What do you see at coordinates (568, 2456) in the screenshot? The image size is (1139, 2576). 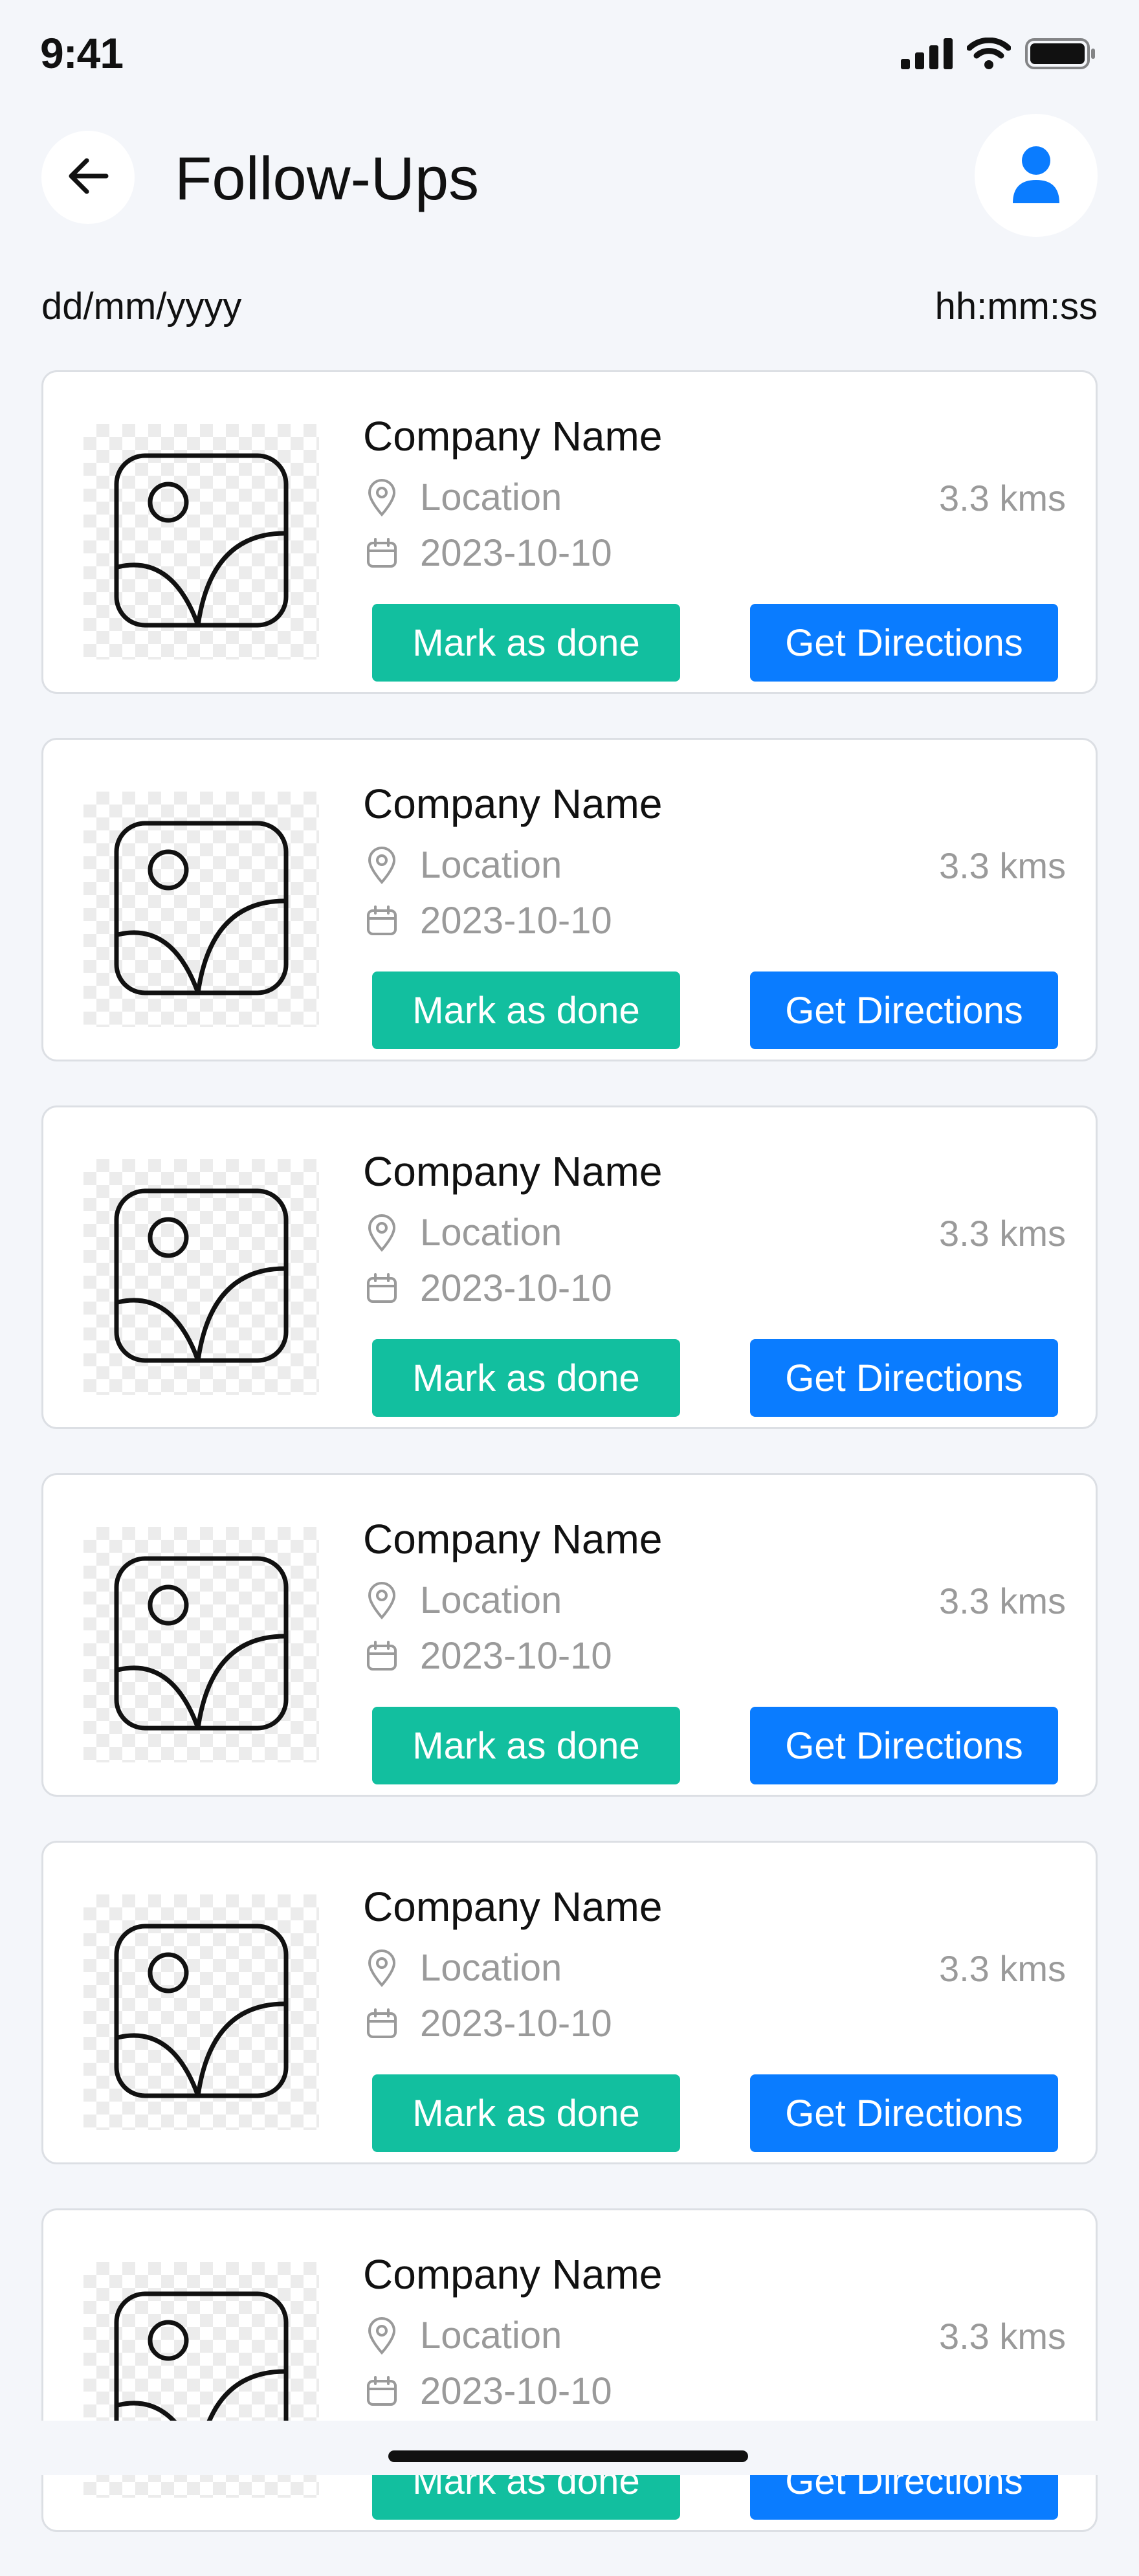 I see `home-indicator` at bounding box center [568, 2456].